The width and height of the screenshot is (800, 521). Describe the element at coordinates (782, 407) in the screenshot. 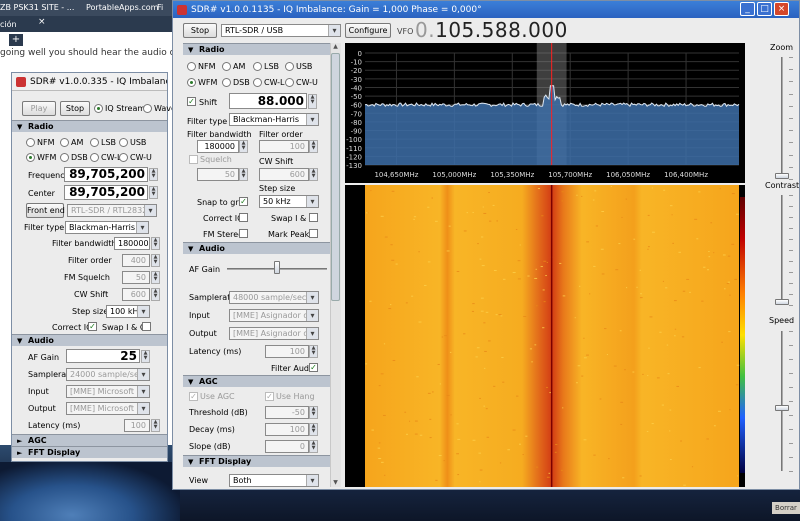

I see `speed-slider-thumb` at that location.